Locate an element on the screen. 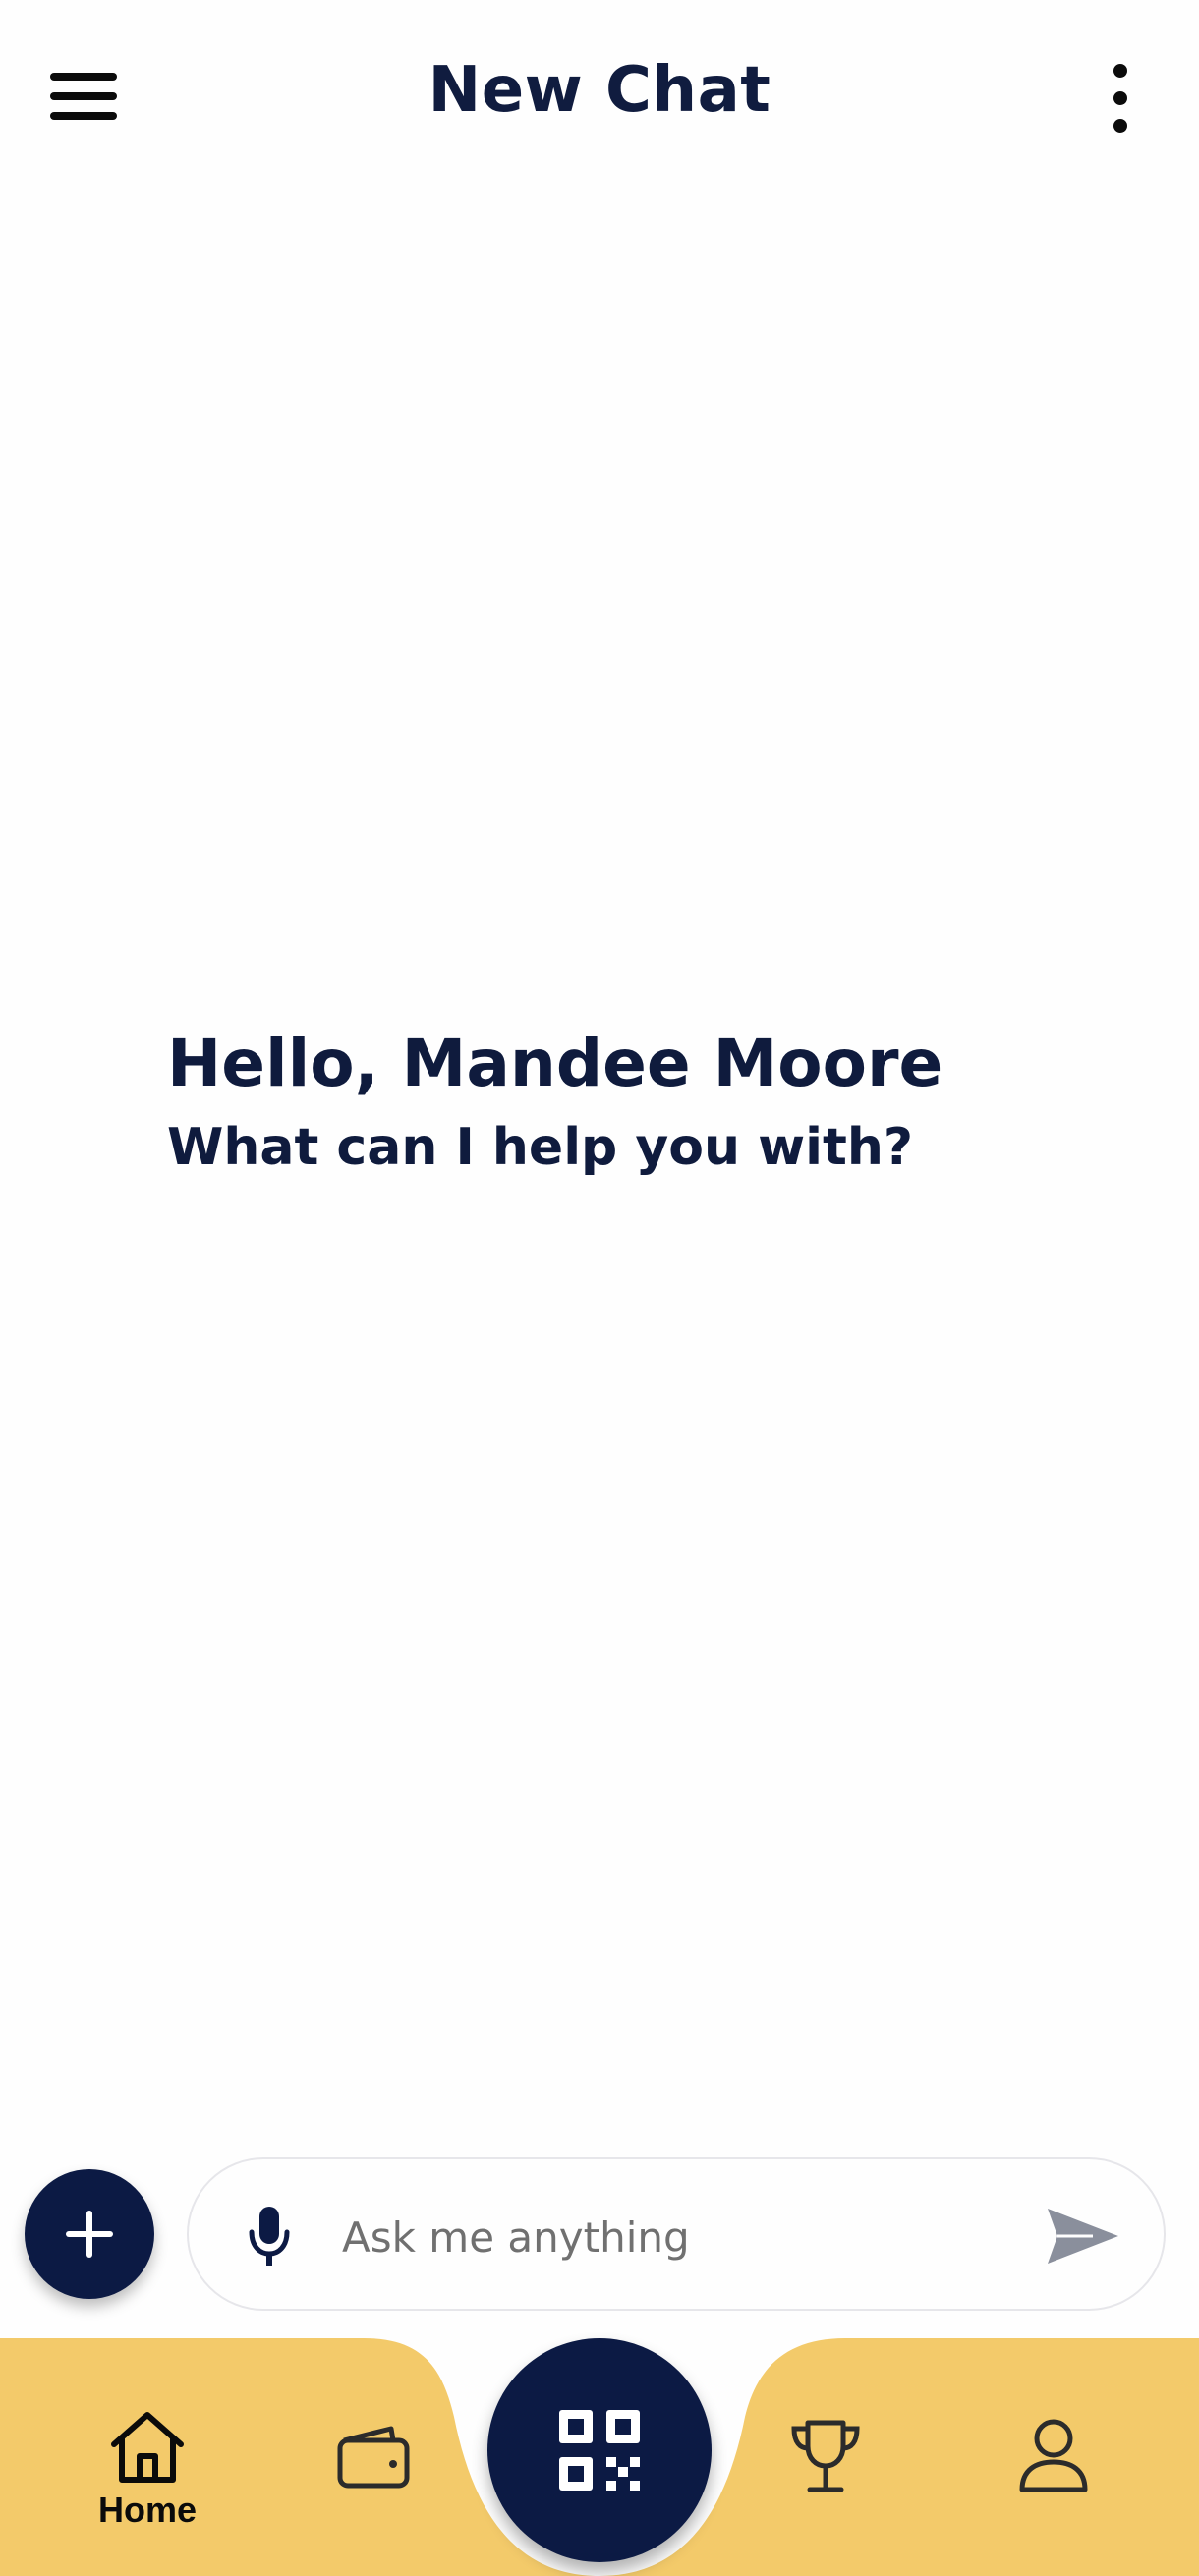 This screenshot has height=2576, width=1199. more-options-button is located at coordinates (1120, 98).